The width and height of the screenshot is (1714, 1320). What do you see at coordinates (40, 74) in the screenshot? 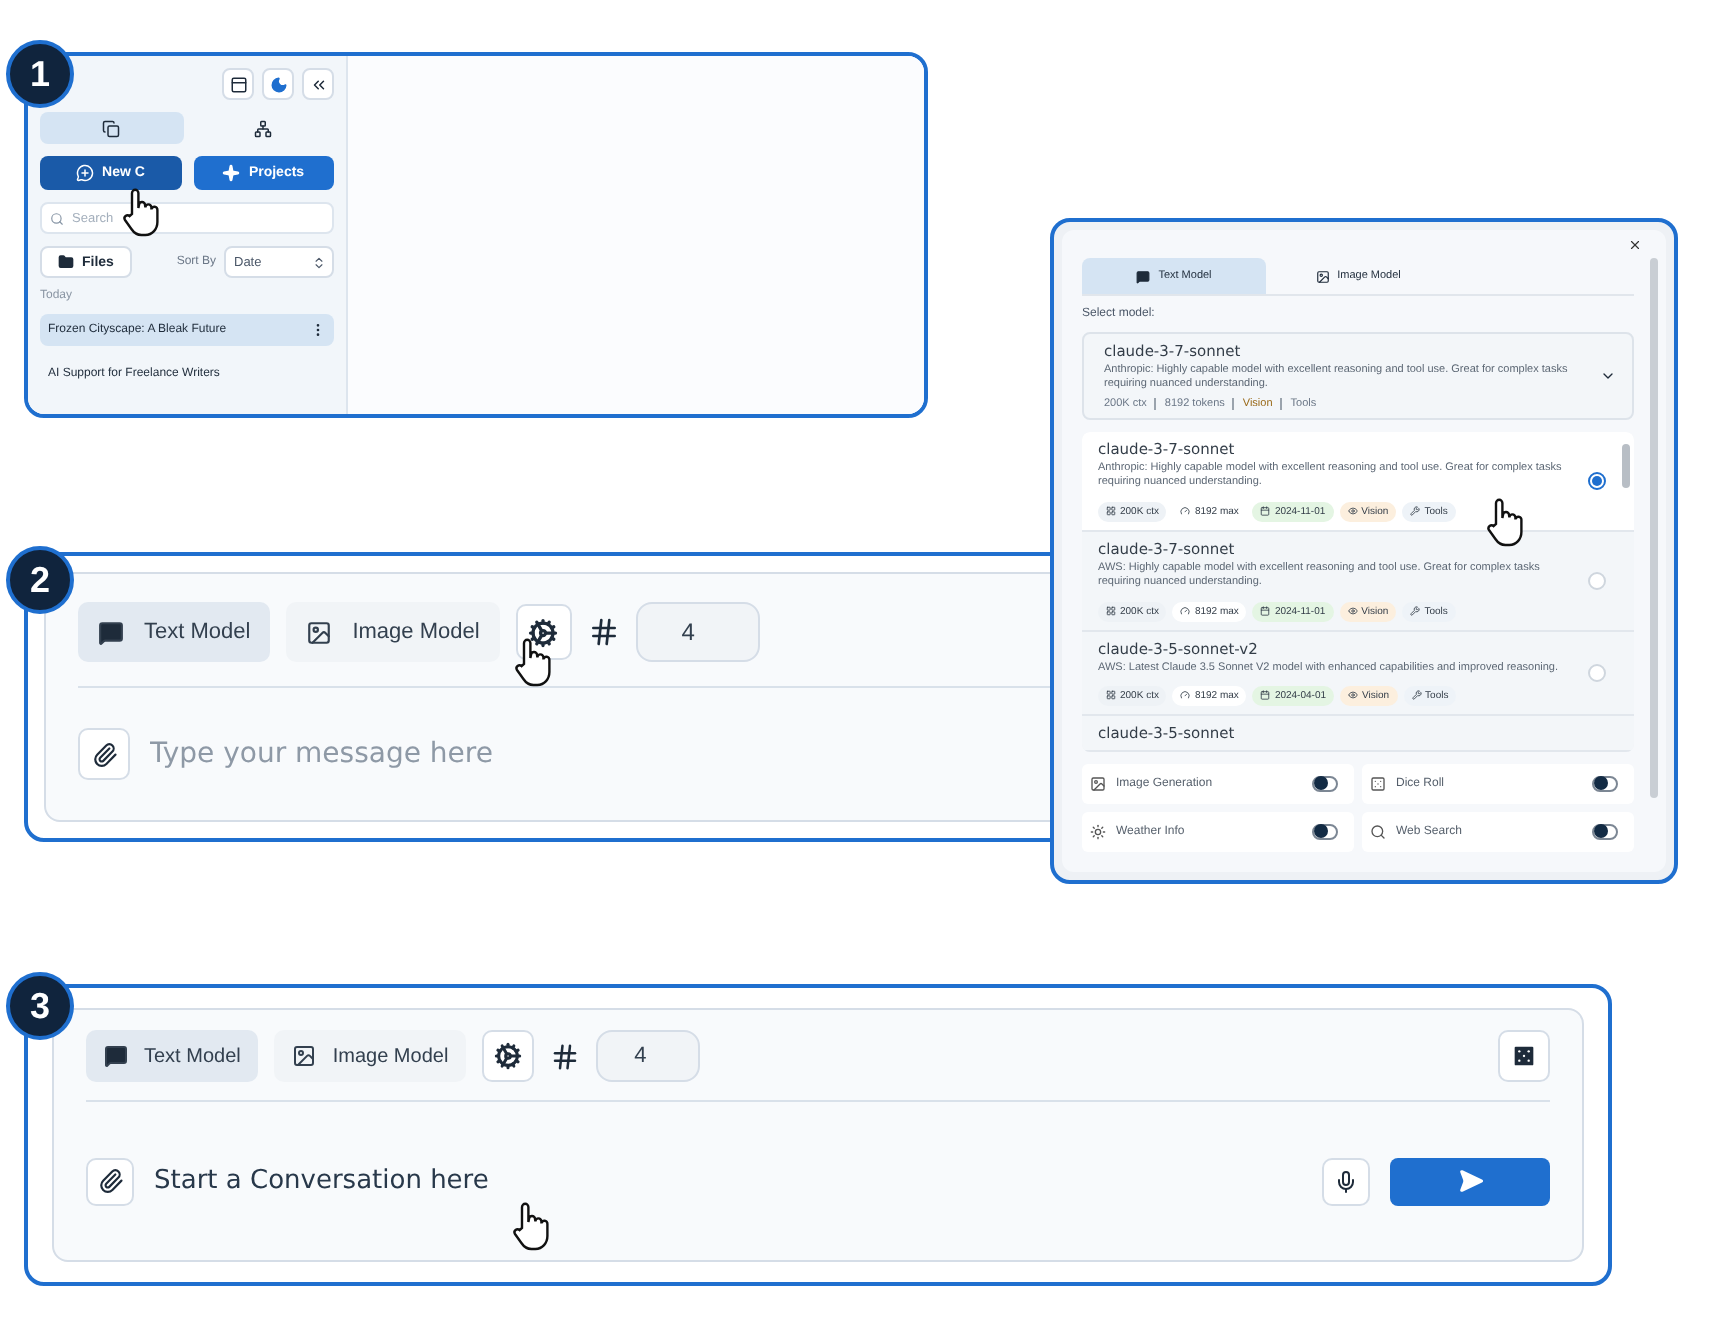
I see `step-badge: 1` at bounding box center [40, 74].